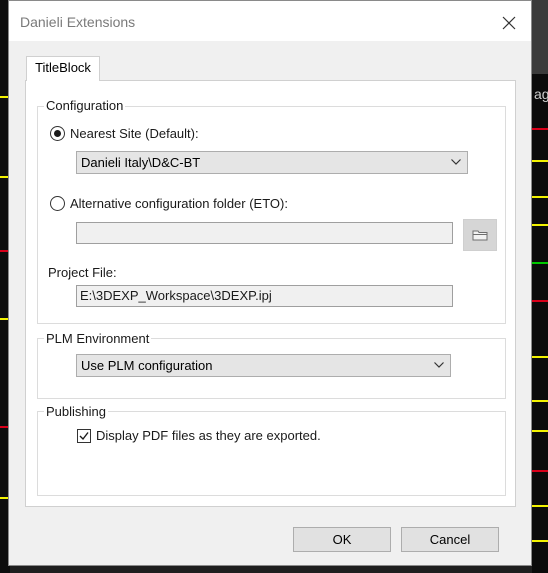  I want to click on close-button, so click(509, 23).